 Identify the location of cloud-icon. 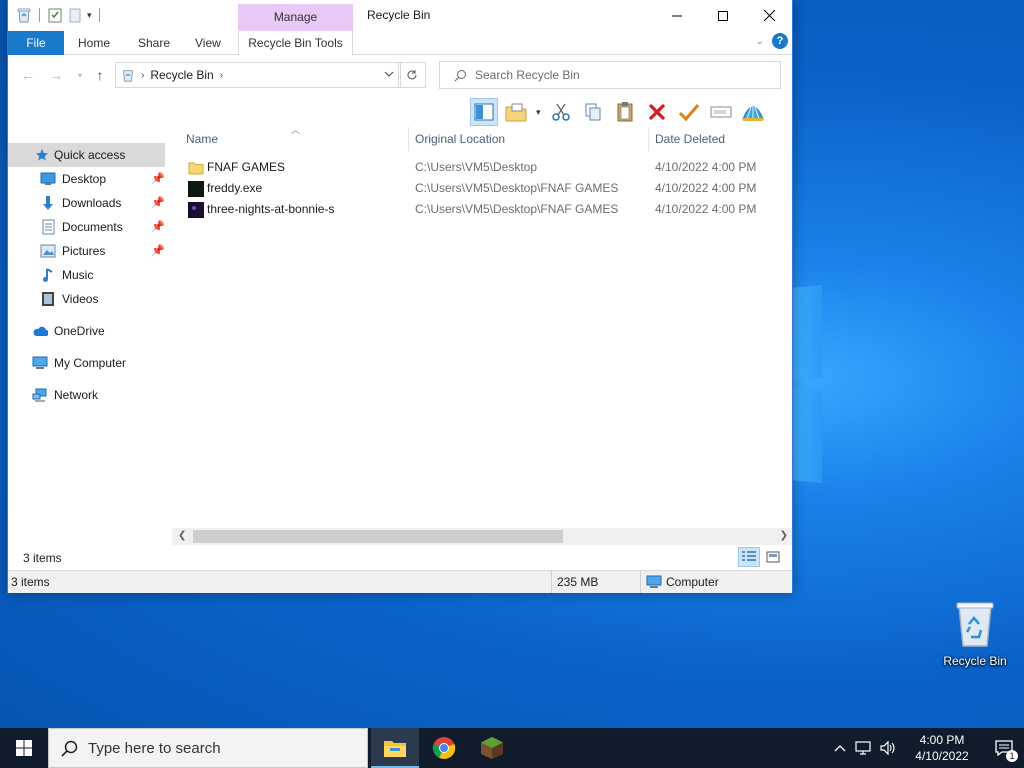
(40, 331).